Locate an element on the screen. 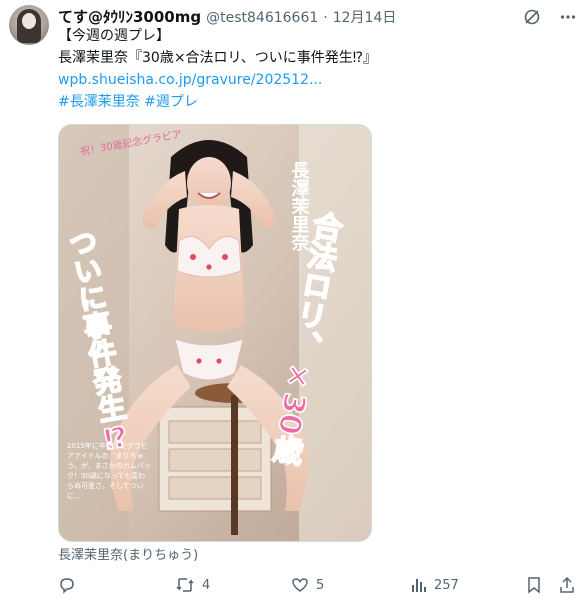 This screenshot has height=603, width=587. retweet-button: 4 is located at coordinates (192, 585).